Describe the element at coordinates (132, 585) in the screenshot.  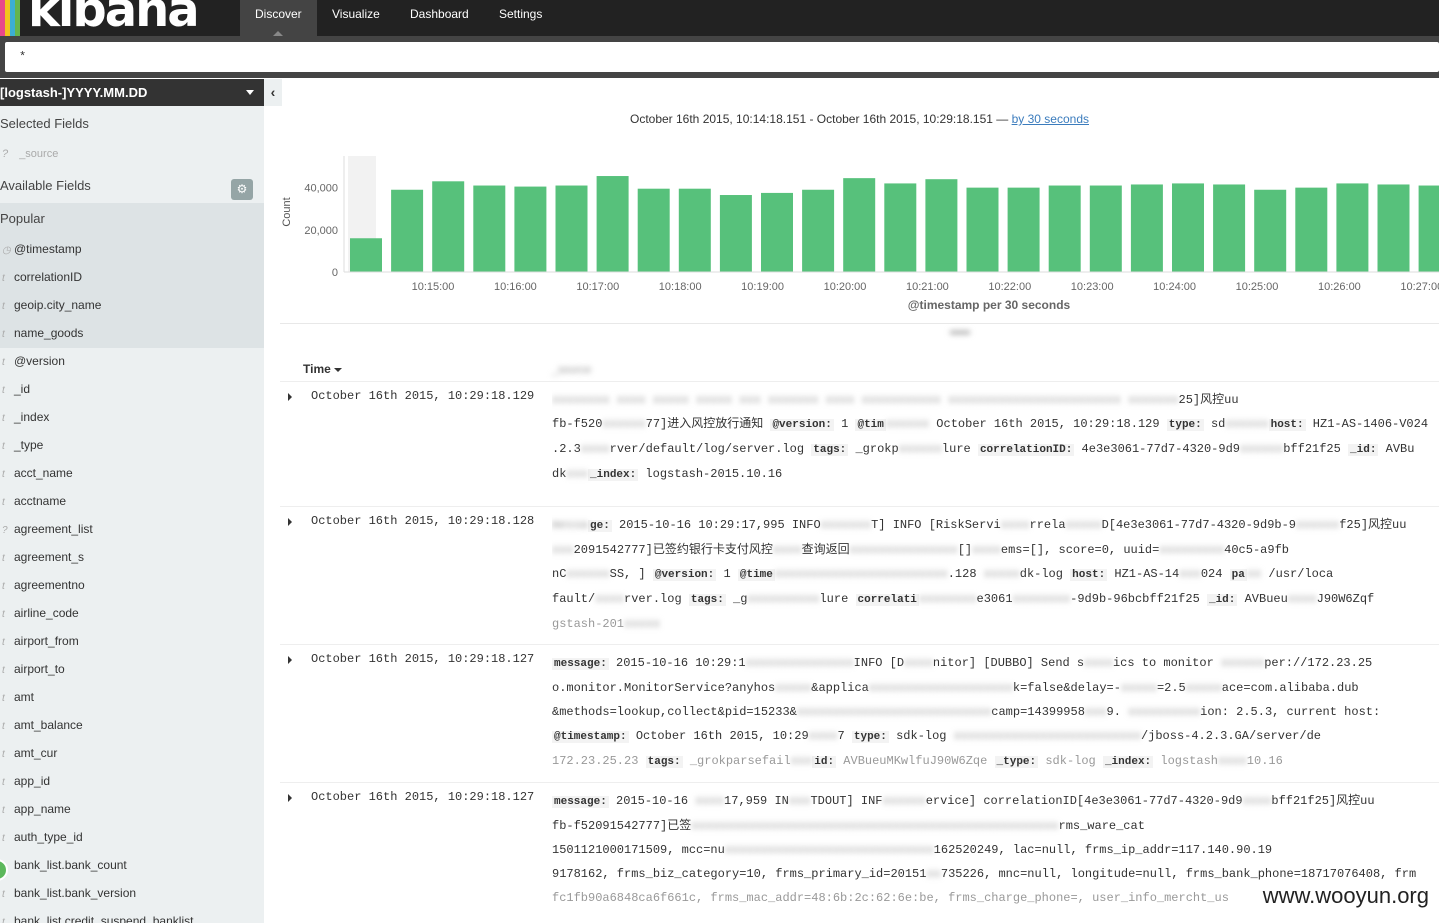
I see `sidebar-field-agreementno: t agreementno` at that location.